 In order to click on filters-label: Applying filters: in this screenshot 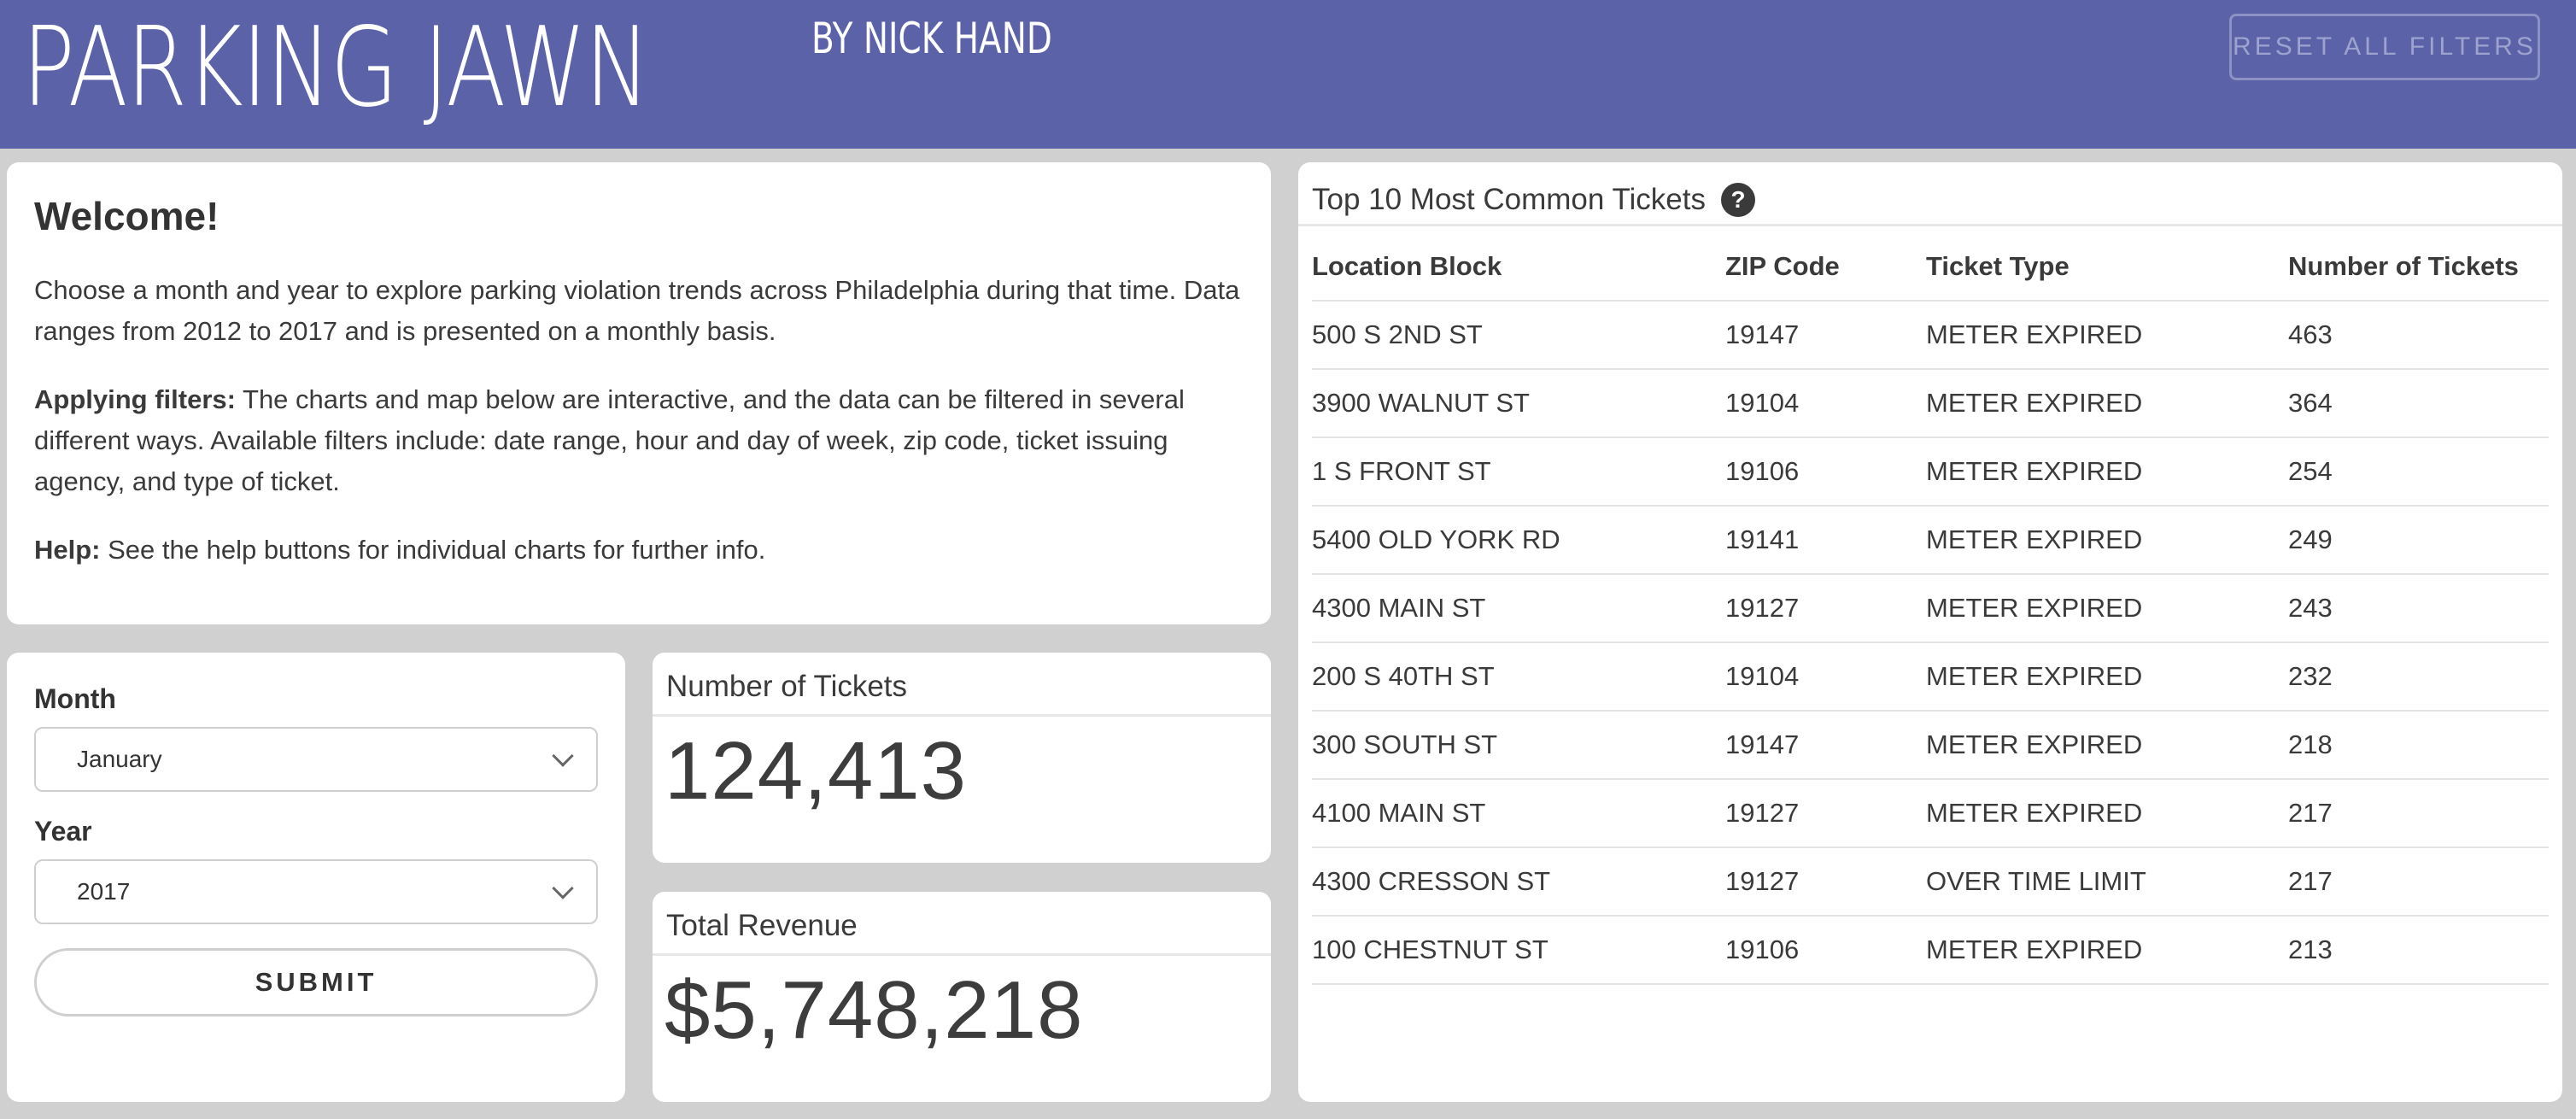, I will do `click(135, 399)`.